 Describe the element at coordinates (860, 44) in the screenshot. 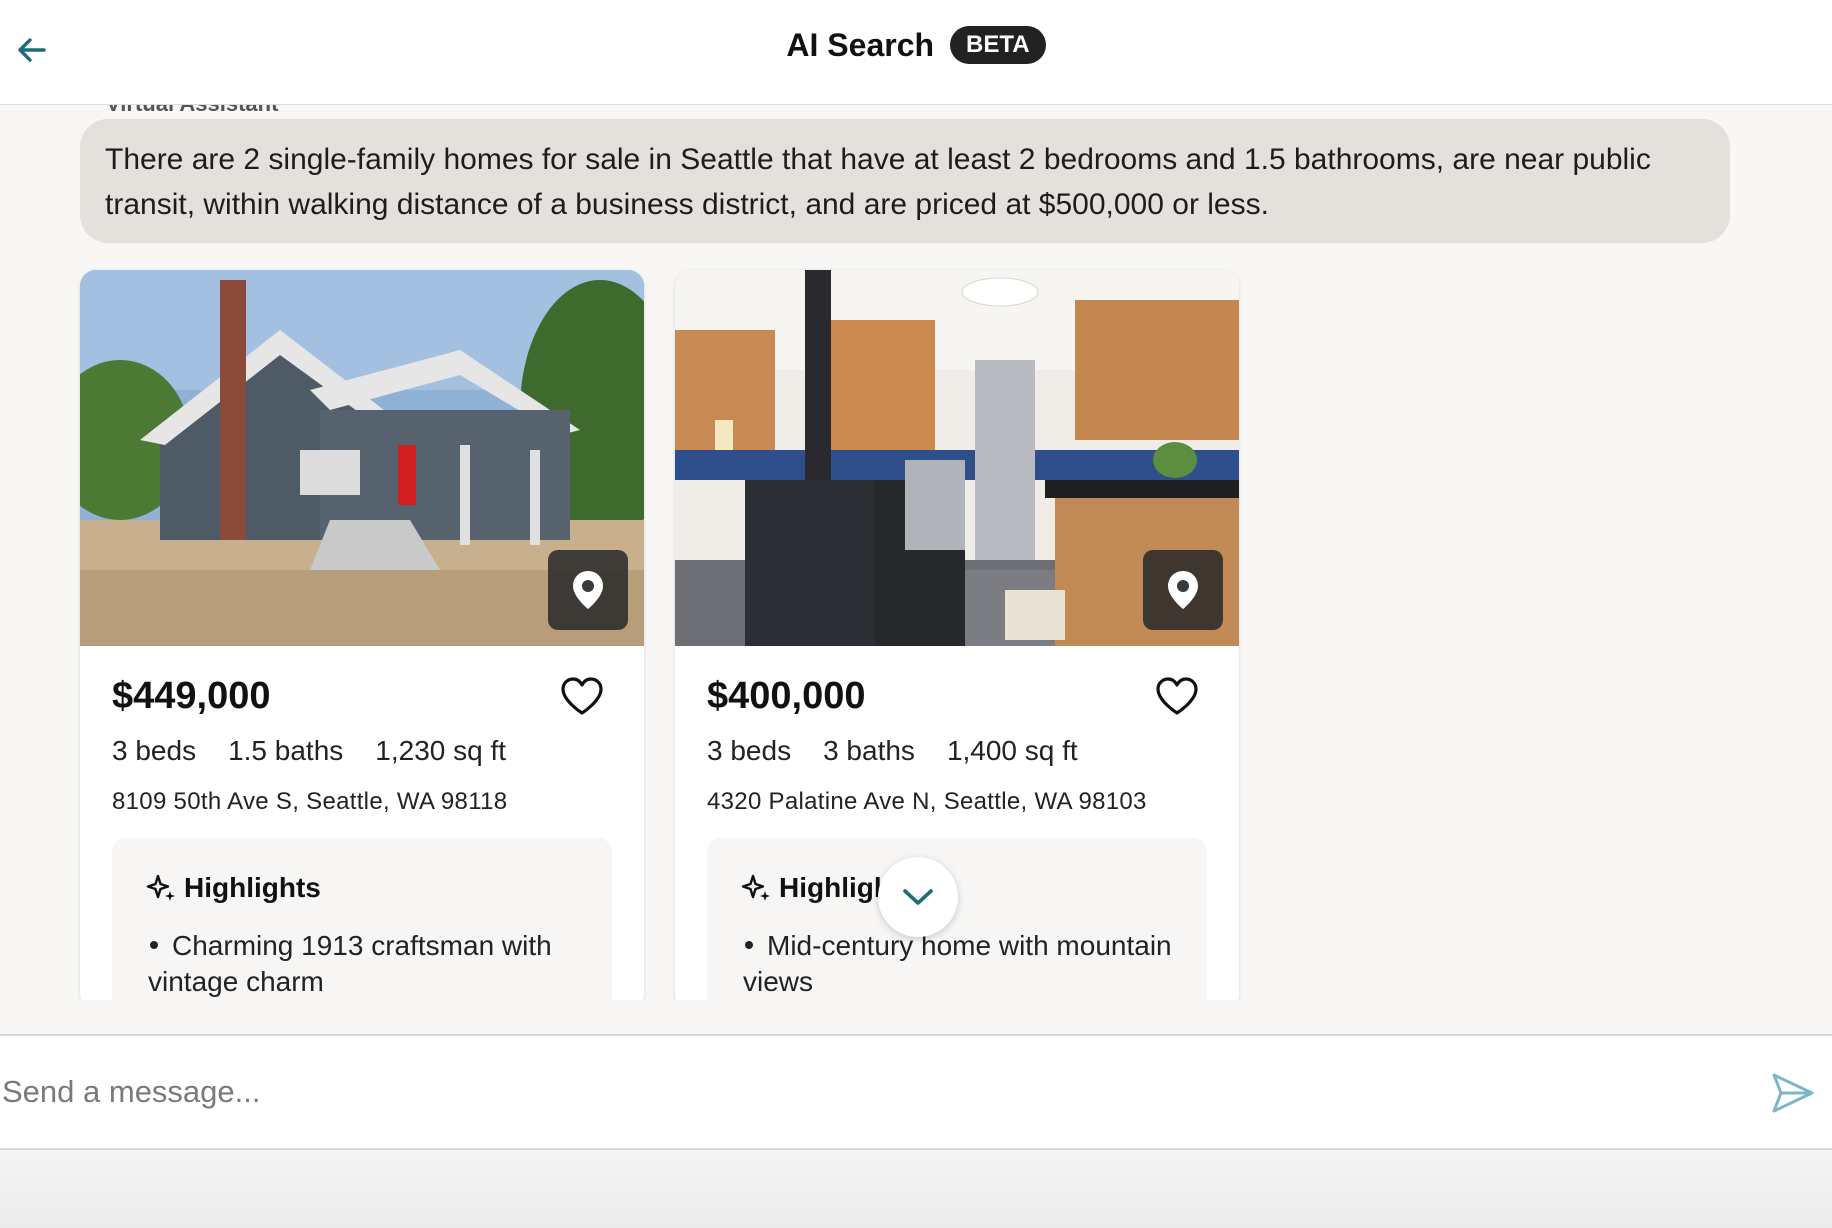

I see `page-title: AI Search` at that location.